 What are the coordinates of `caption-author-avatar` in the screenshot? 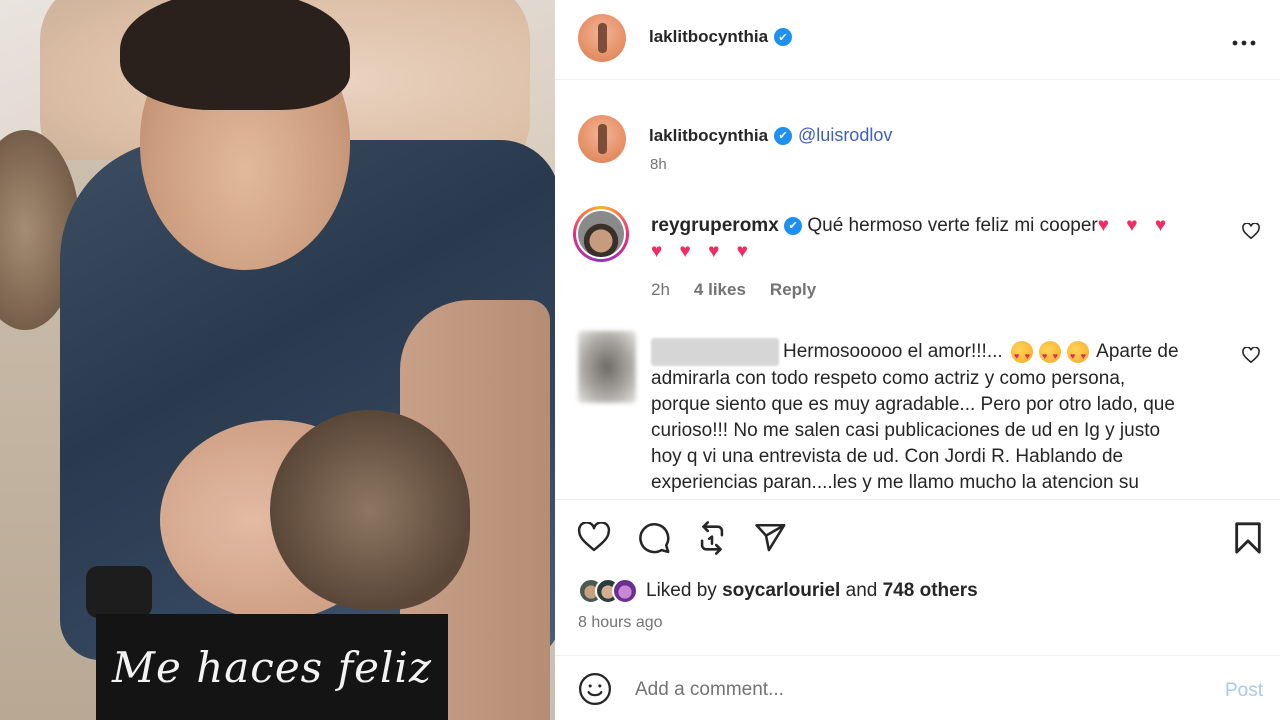 It's located at (602, 139).